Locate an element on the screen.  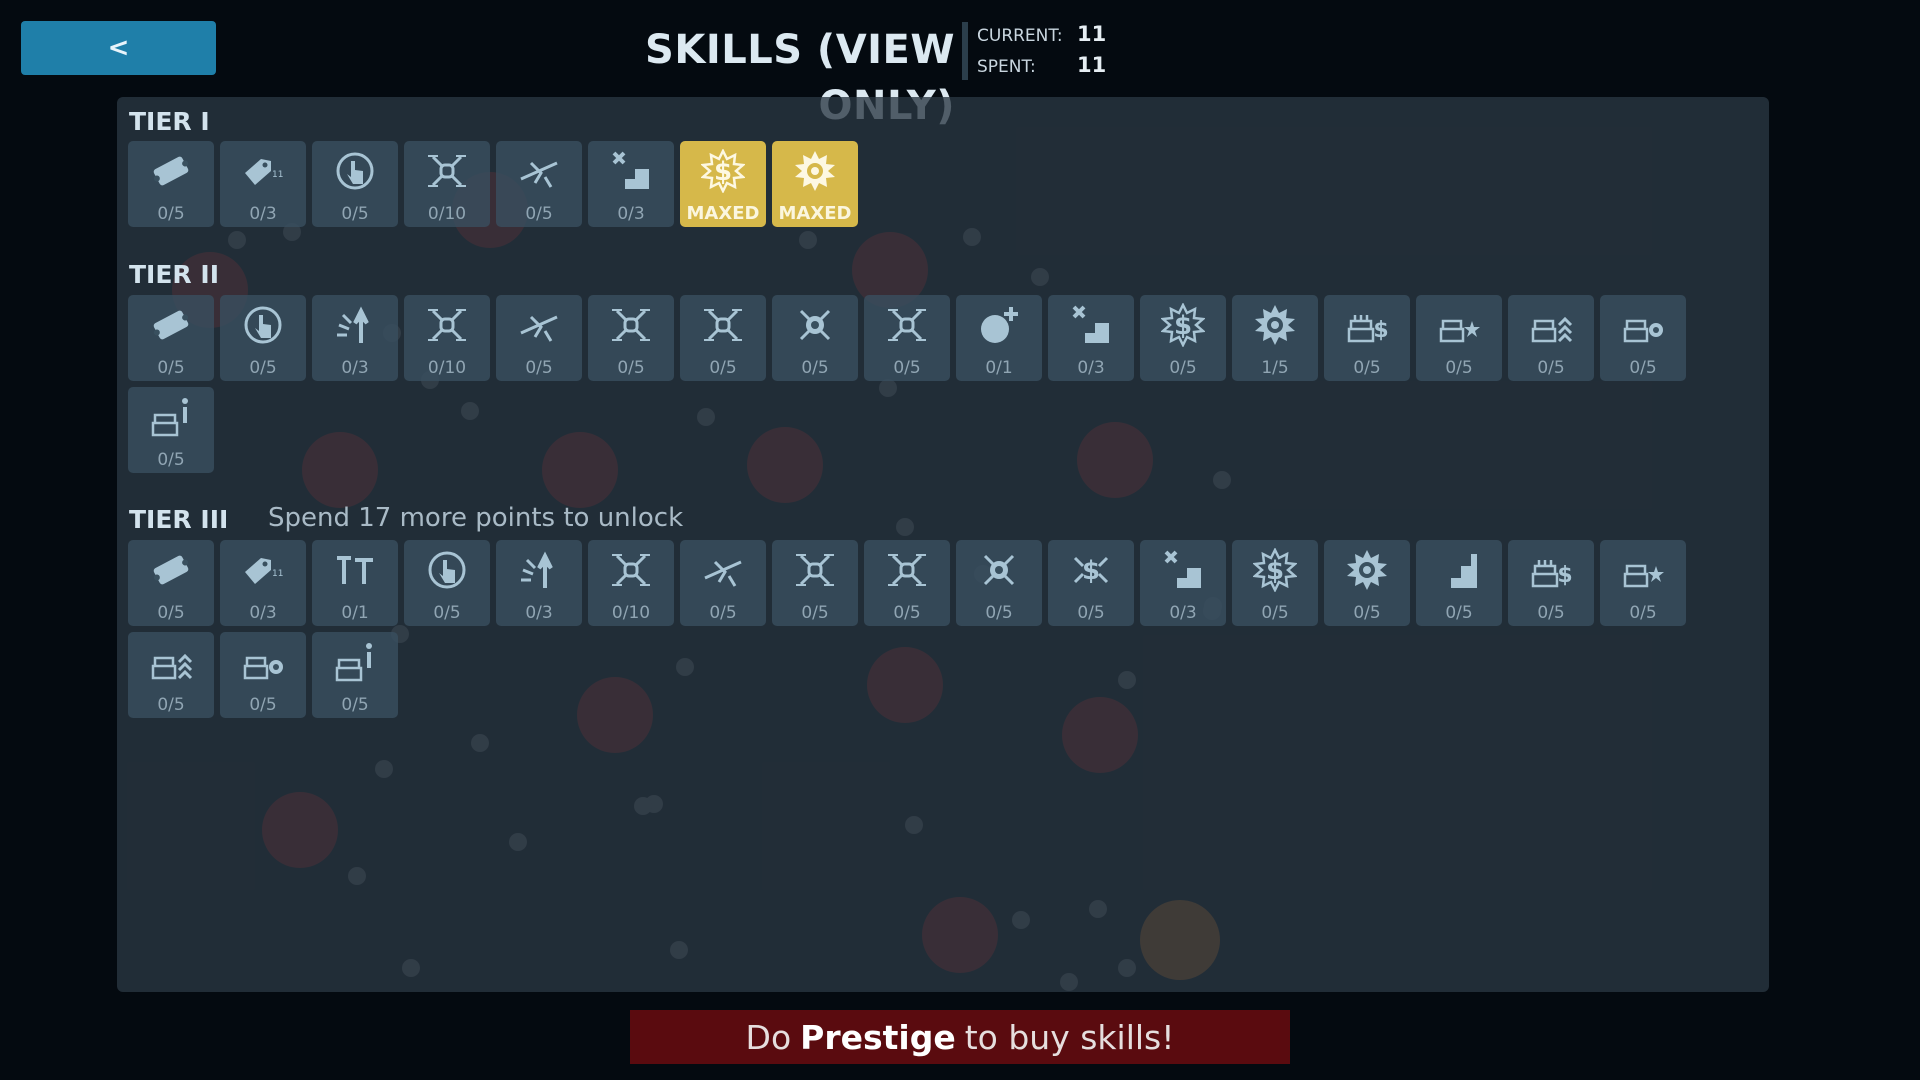
skill-count: MAXED is located at coordinates (815, 213).